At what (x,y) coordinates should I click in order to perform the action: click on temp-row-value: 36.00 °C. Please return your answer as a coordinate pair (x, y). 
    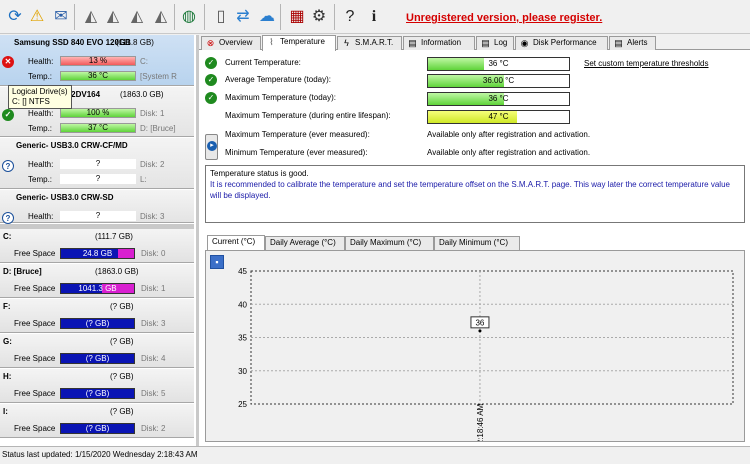
    Looking at the image, I should click on (498, 80).